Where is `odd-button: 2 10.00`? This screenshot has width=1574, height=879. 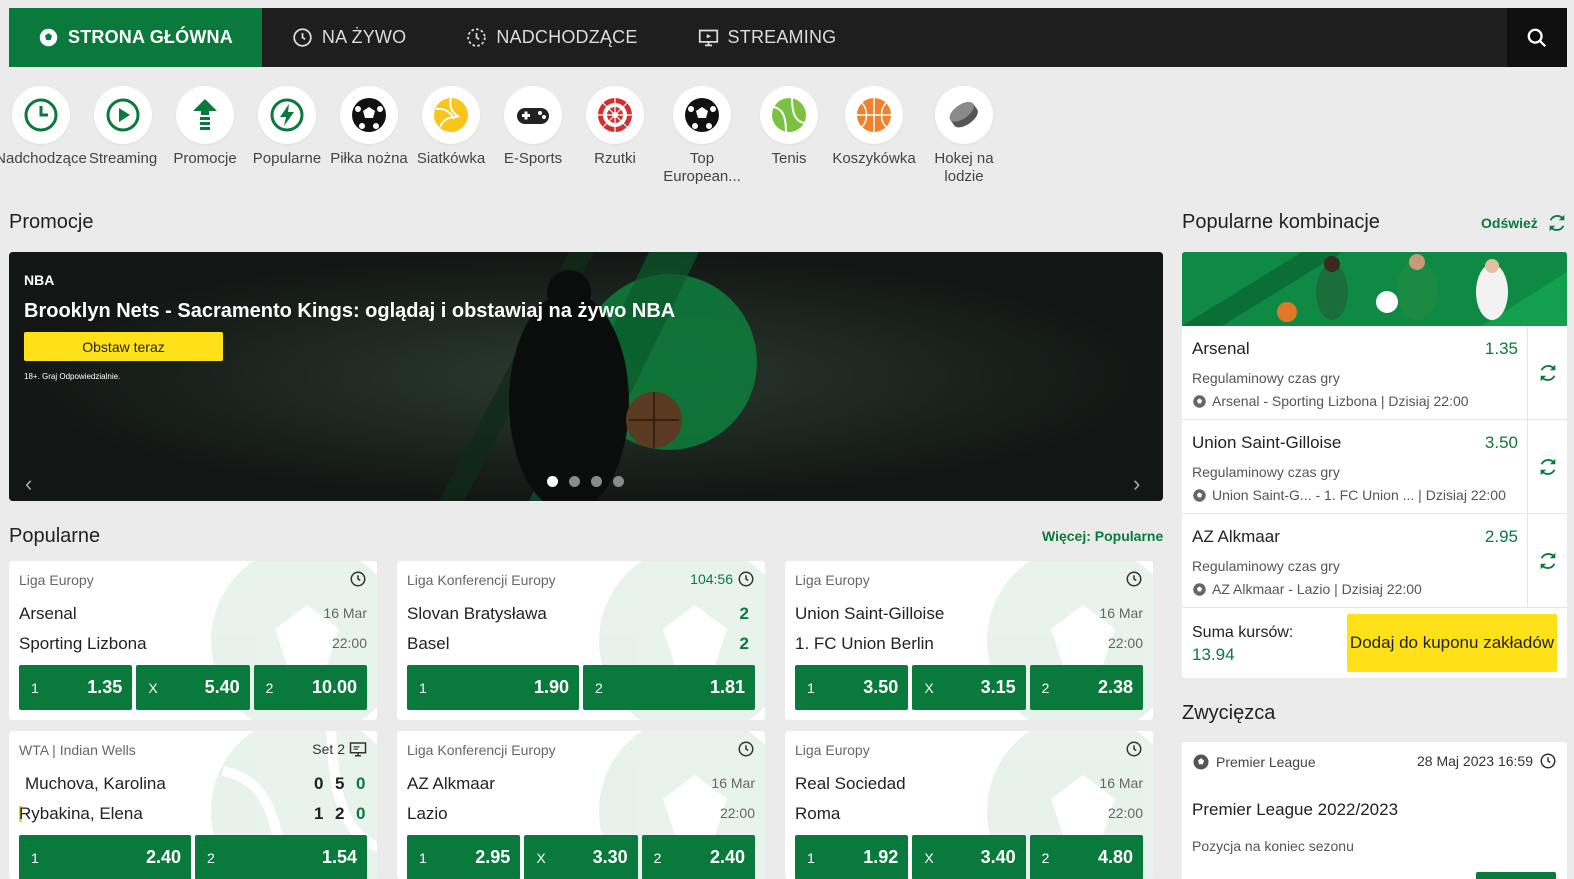
odd-button: 2 10.00 is located at coordinates (310, 687).